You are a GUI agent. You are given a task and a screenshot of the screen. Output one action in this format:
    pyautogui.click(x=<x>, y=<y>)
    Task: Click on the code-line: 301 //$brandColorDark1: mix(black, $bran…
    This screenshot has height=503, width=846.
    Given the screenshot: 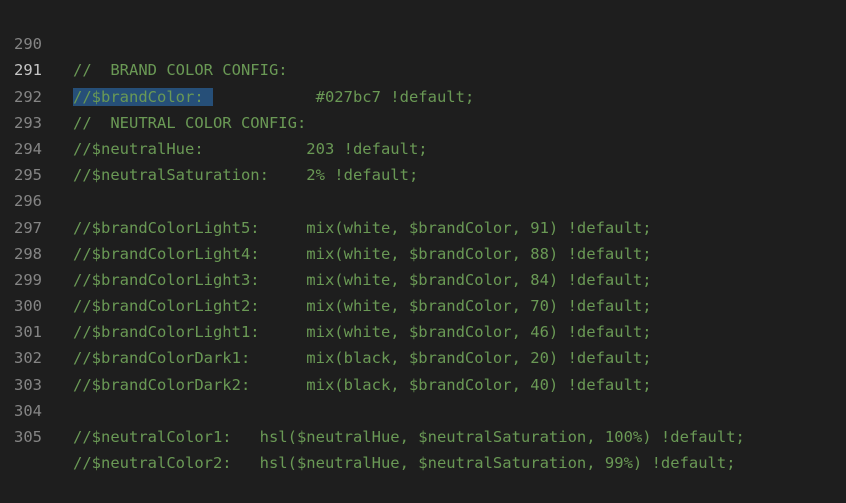 What is the action you would take?
    pyautogui.click(x=423, y=330)
    